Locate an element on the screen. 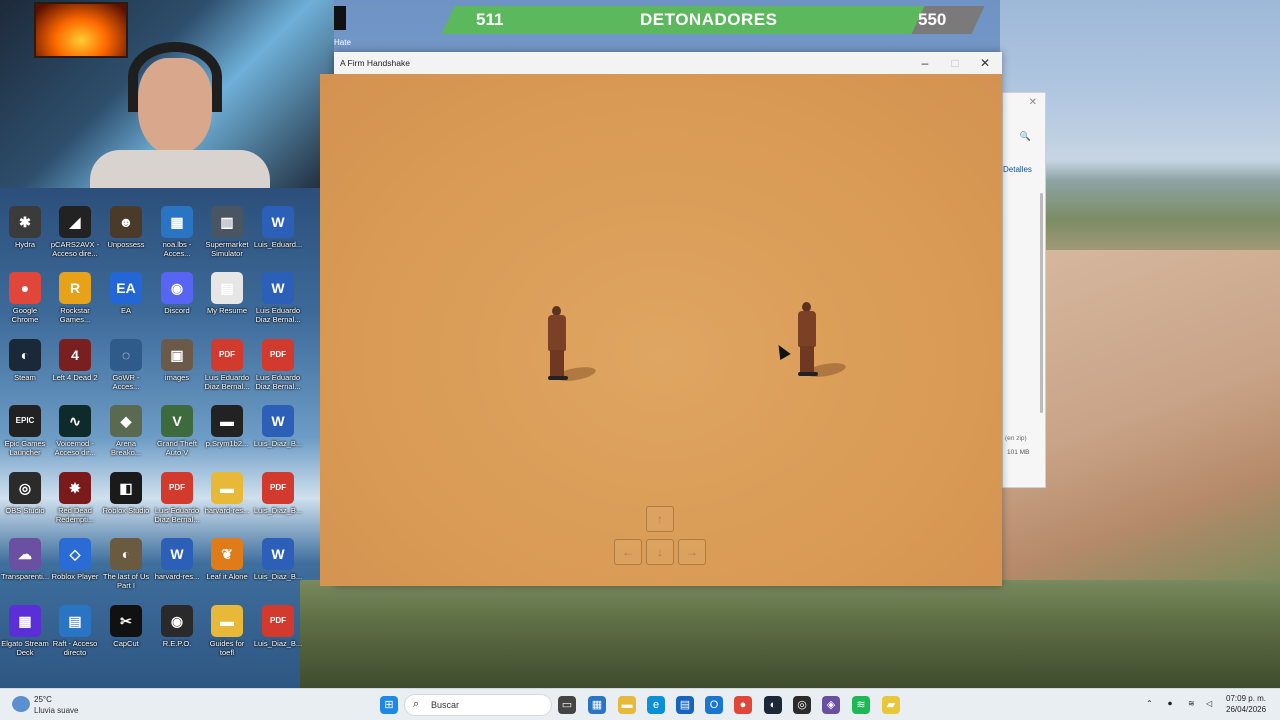 Image resolution: width=1280 pixels, height=720 pixels. microphone-icon: ⏺ is located at coordinates (1170, 704).